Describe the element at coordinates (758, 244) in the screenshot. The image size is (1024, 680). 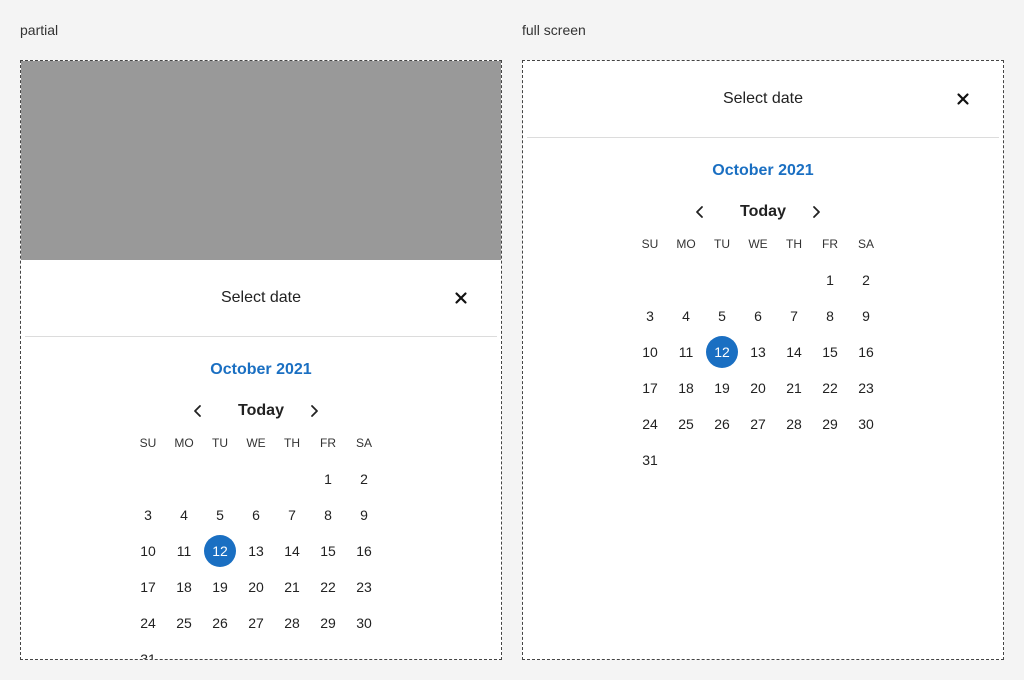
I see `weekday-label: WE` at that location.